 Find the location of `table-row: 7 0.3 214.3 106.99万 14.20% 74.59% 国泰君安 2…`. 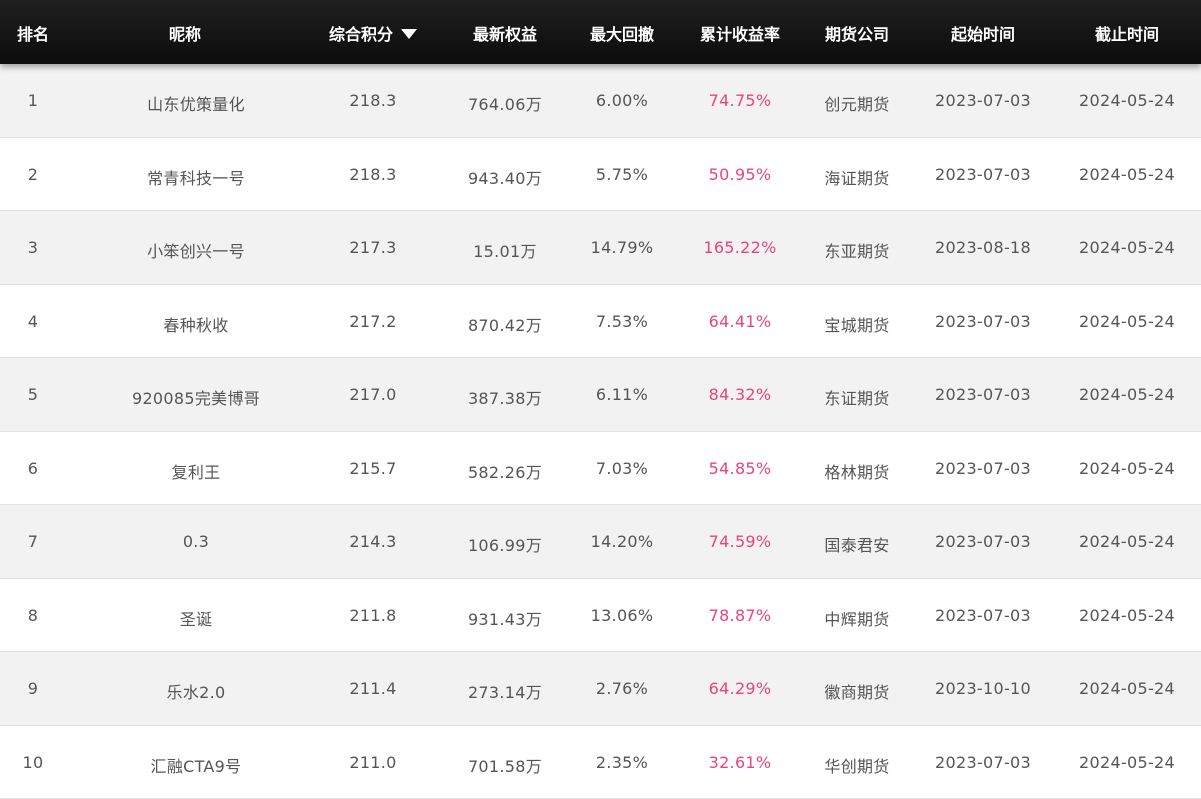

table-row: 7 0.3 214.3 106.99万 14.20% 74.59% 国泰君安 2… is located at coordinates (600, 542).